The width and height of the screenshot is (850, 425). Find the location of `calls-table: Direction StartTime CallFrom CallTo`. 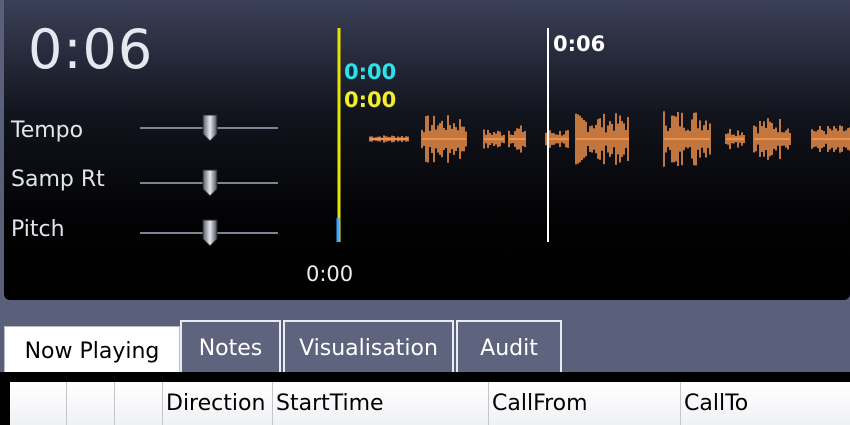

calls-table: Direction StartTime CallFrom CallTo is located at coordinates (425, 398).